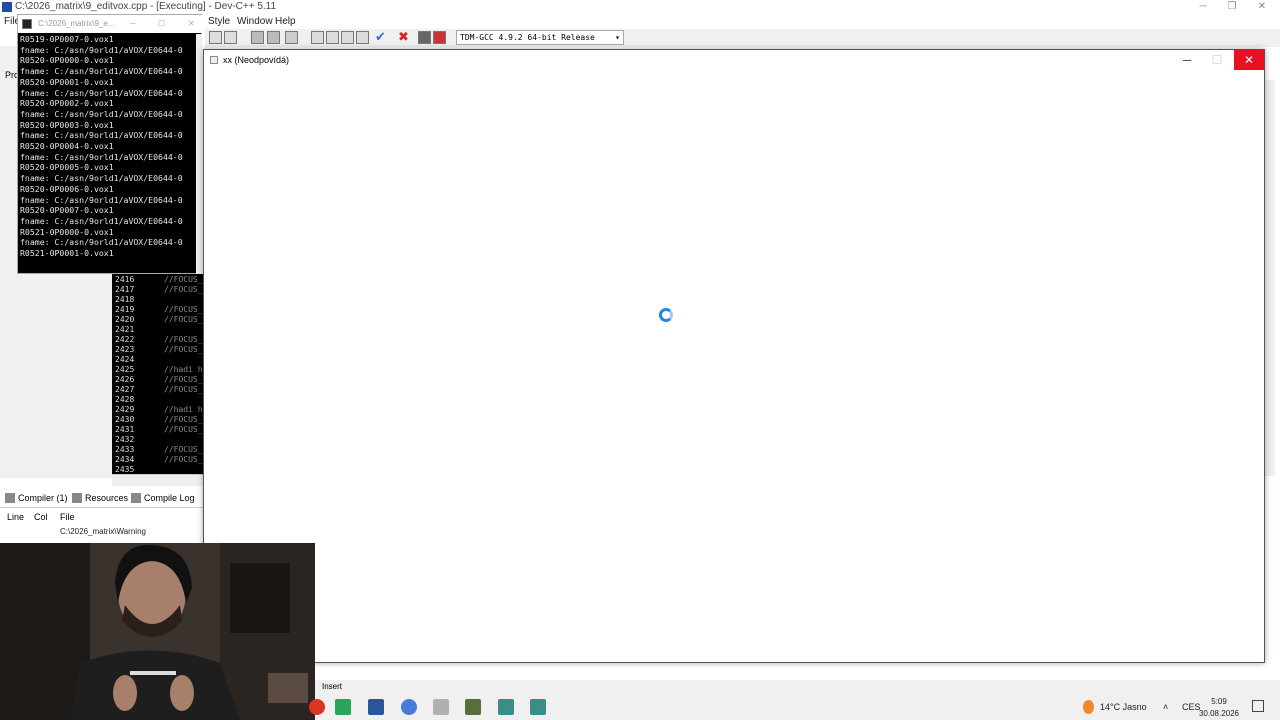 Image resolution: width=1280 pixels, height=720 pixels. I want to click on col-line: Line, so click(16, 517).